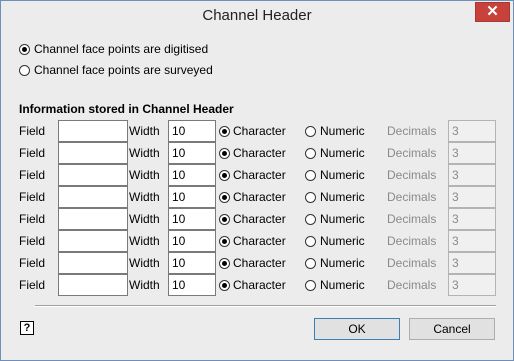 The height and width of the screenshot is (361, 514). I want to click on digitised-label: Channel face points are digitised, so click(121, 49).